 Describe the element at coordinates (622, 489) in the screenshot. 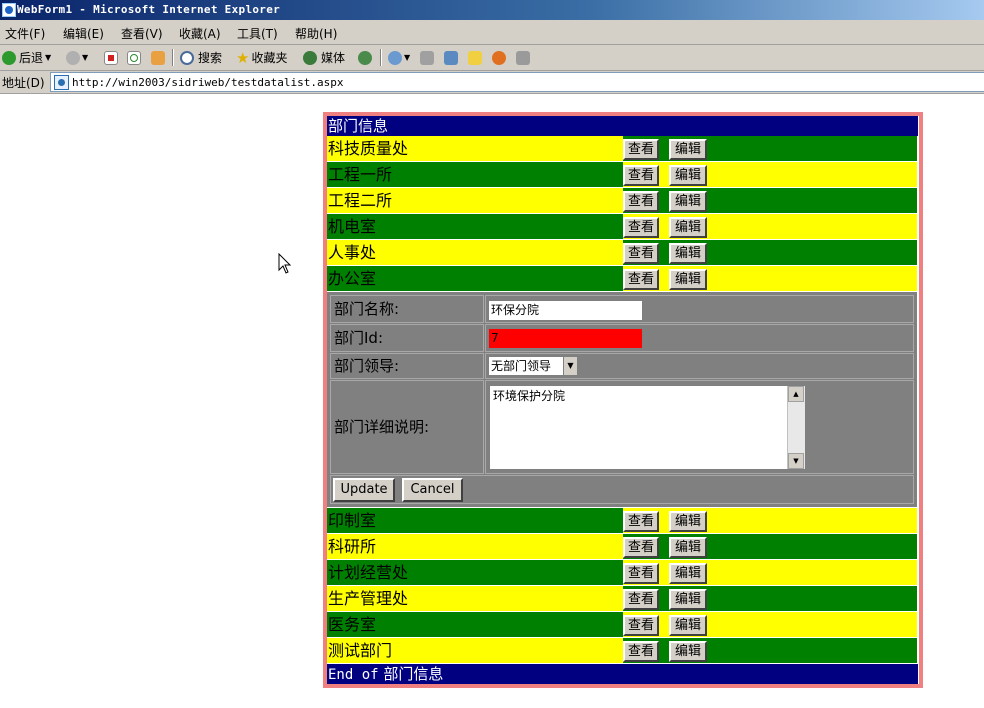

I see `edit-actions-row: Update Cancel` at that location.